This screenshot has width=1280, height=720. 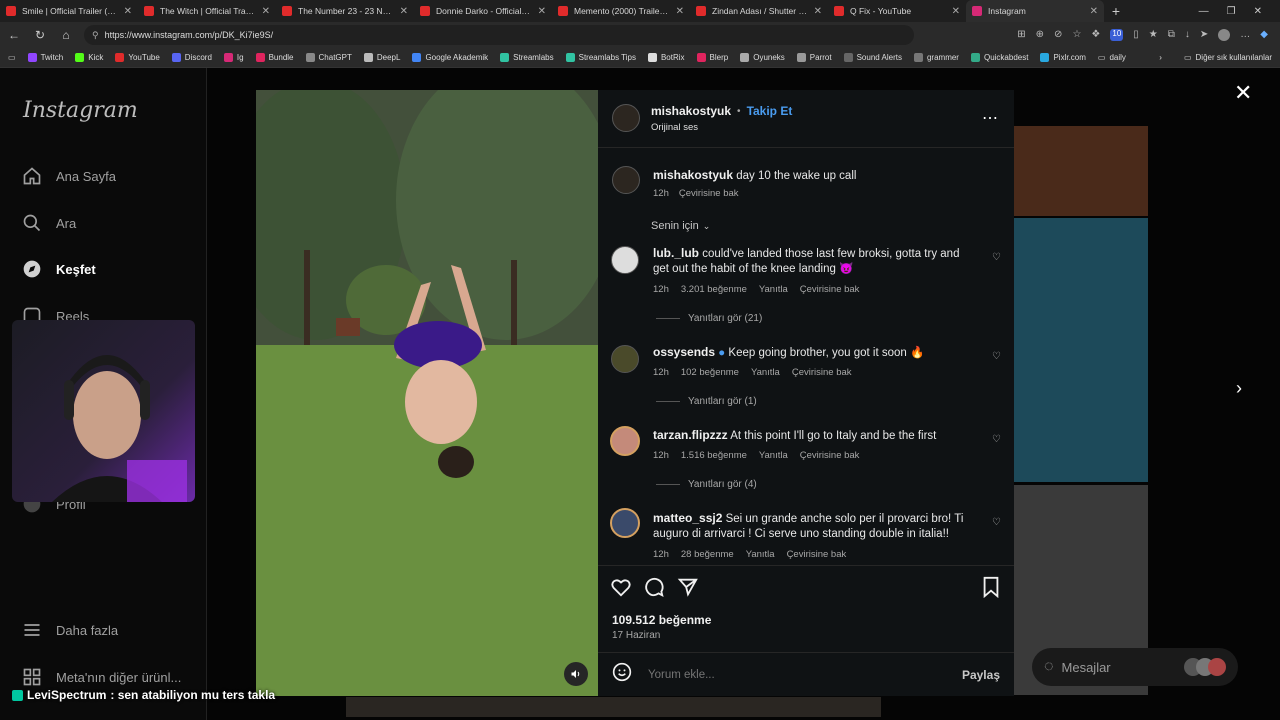 What do you see at coordinates (676, 253) in the screenshot?
I see `comment-username: lub._lub` at bounding box center [676, 253].